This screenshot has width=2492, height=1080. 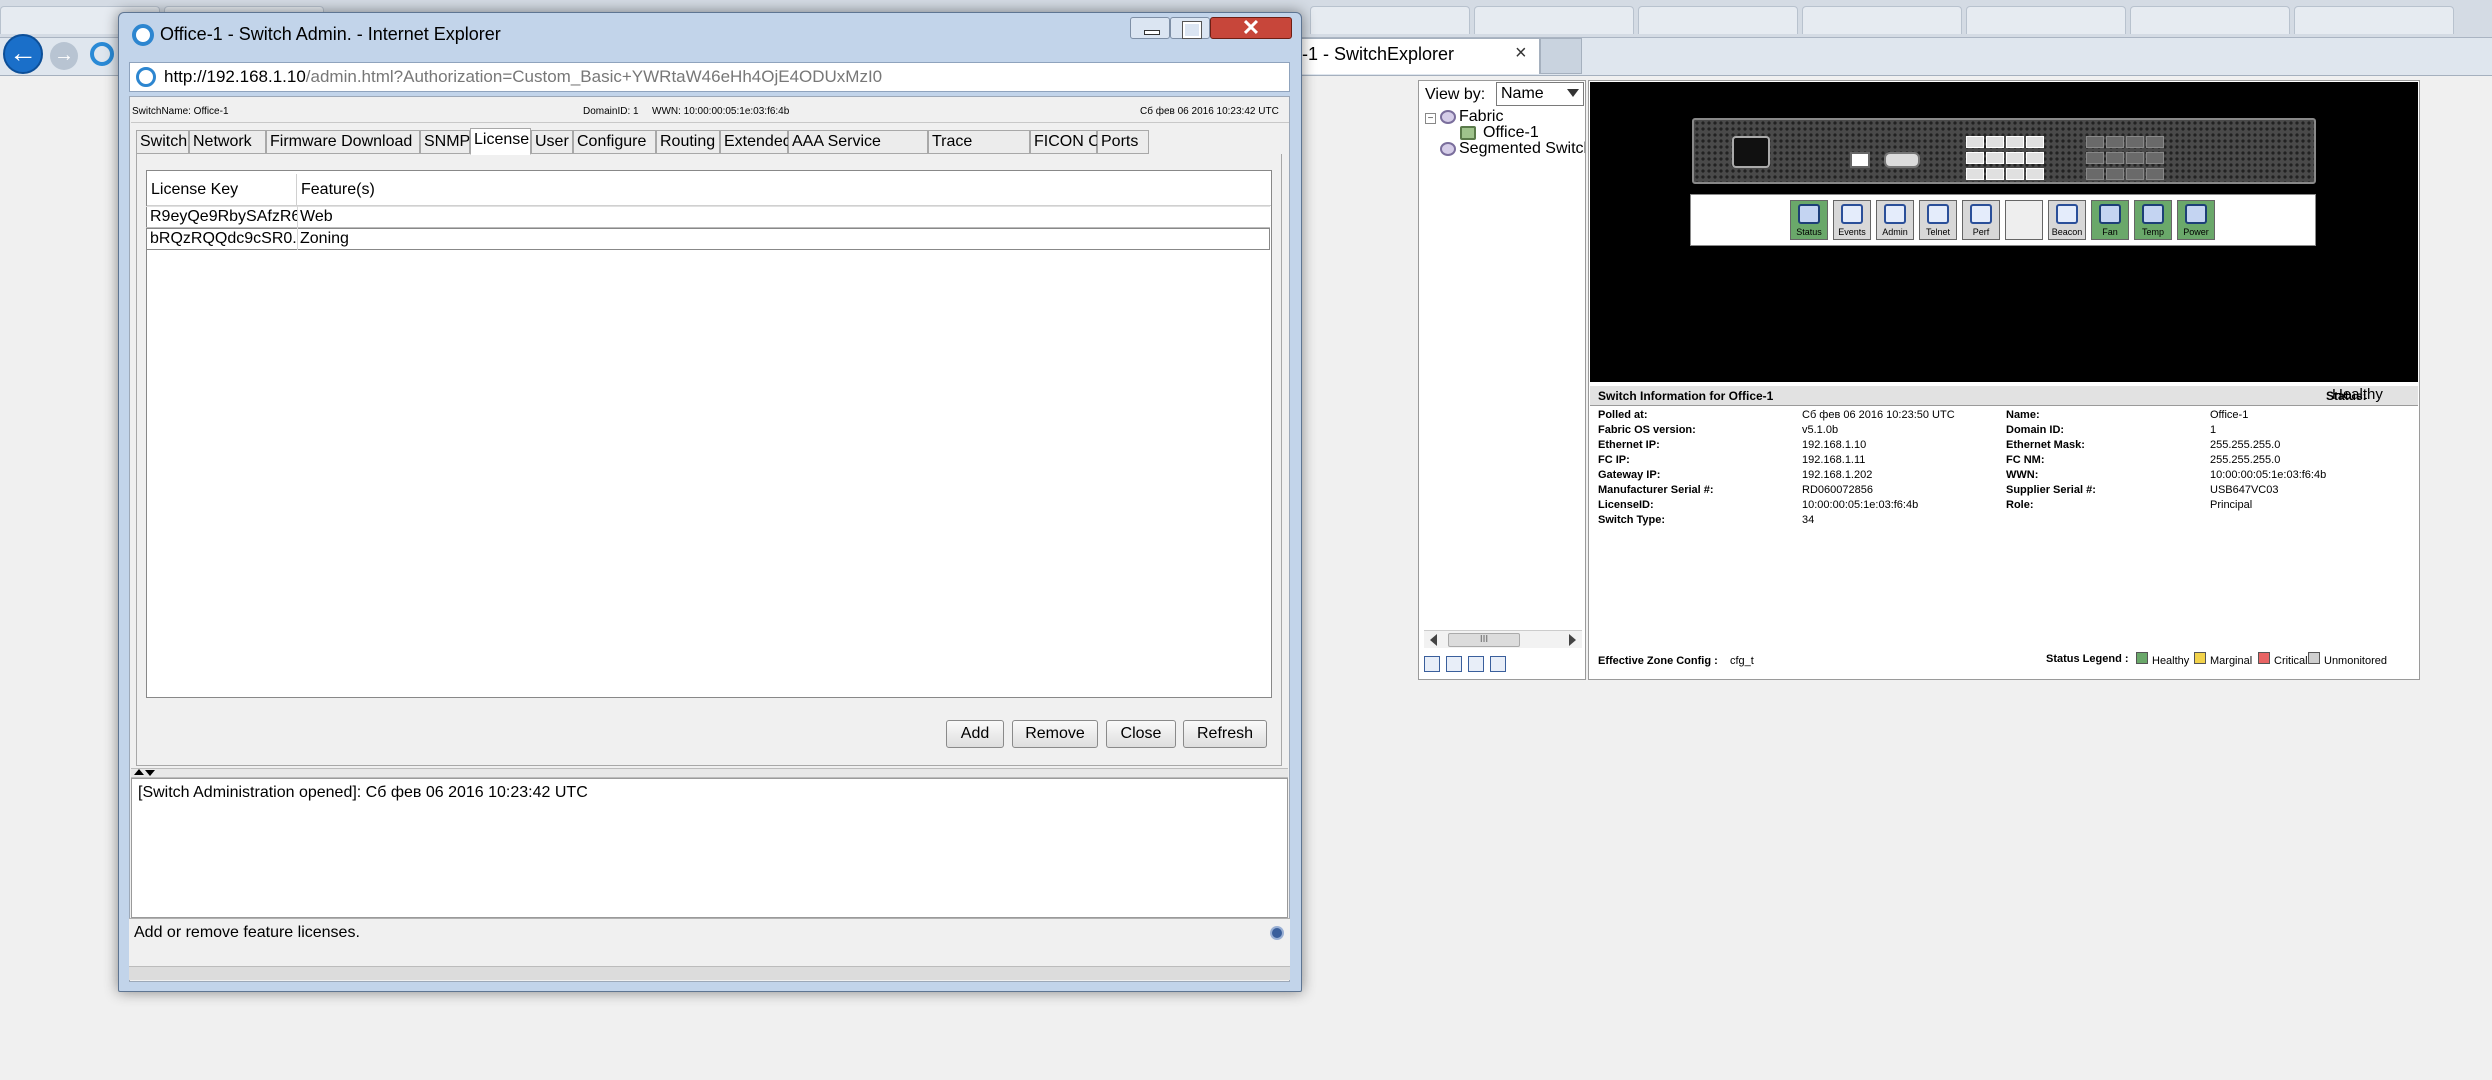 What do you see at coordinates (2231, 505) in the screenshot?
I see `info-value: Principal` at bounding box center [2231, 505].